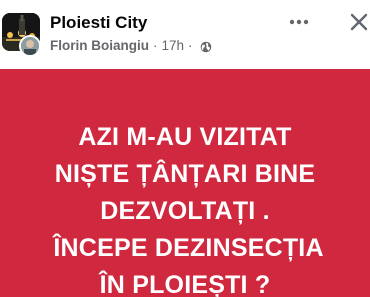  I want to click on post-text-line: NIȘTE ȚÂNȚARI BINE, so click(185, 174).